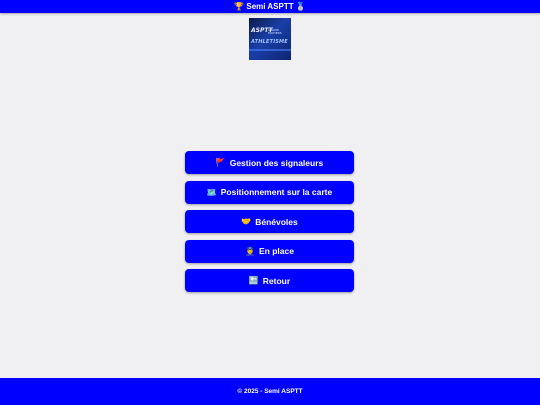 The height and width of the screenshot is (405, 540). I want to click on back-button: 🔙 Retour, so click(269, 280).